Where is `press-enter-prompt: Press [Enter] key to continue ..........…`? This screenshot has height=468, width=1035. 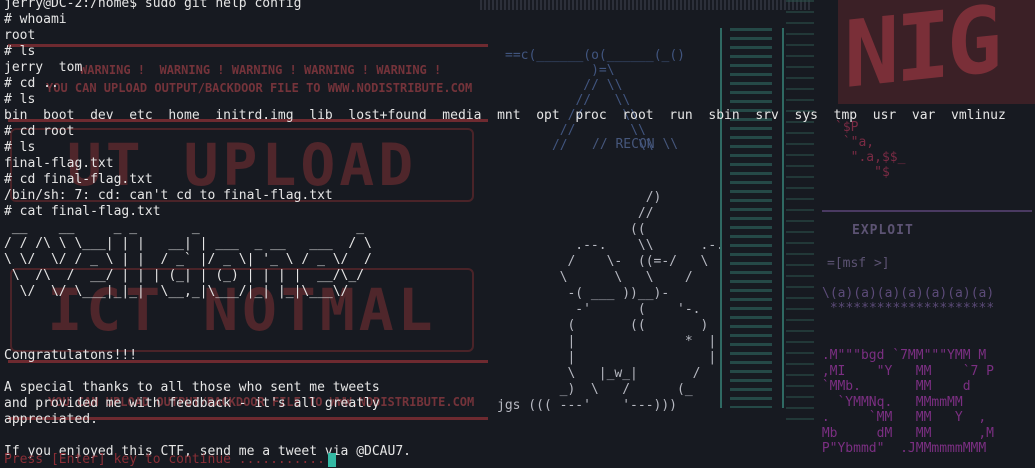
press-enter-prompt: Press [Enter] key to continue ..........… is located at coordinates (168, 459).